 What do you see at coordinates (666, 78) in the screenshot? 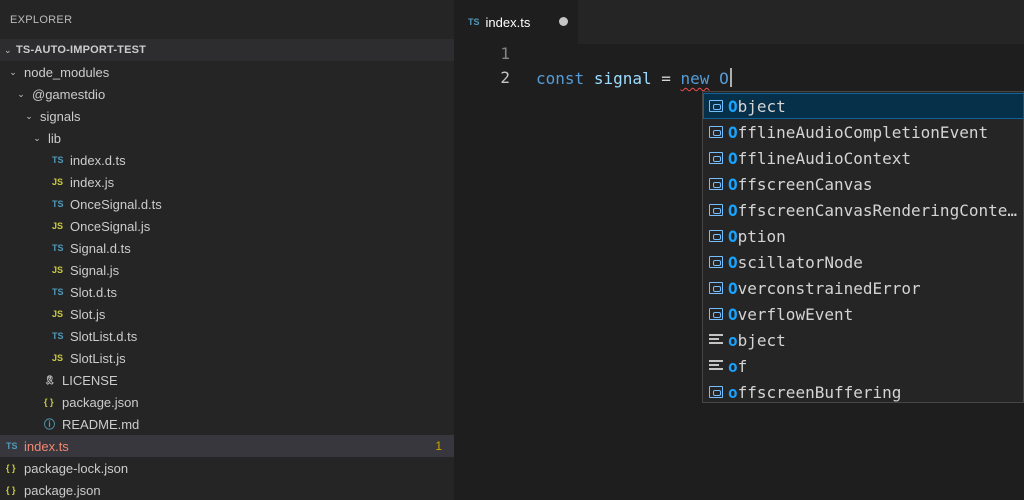
I see `operator-equals: =` at bounding box center [666, 78].